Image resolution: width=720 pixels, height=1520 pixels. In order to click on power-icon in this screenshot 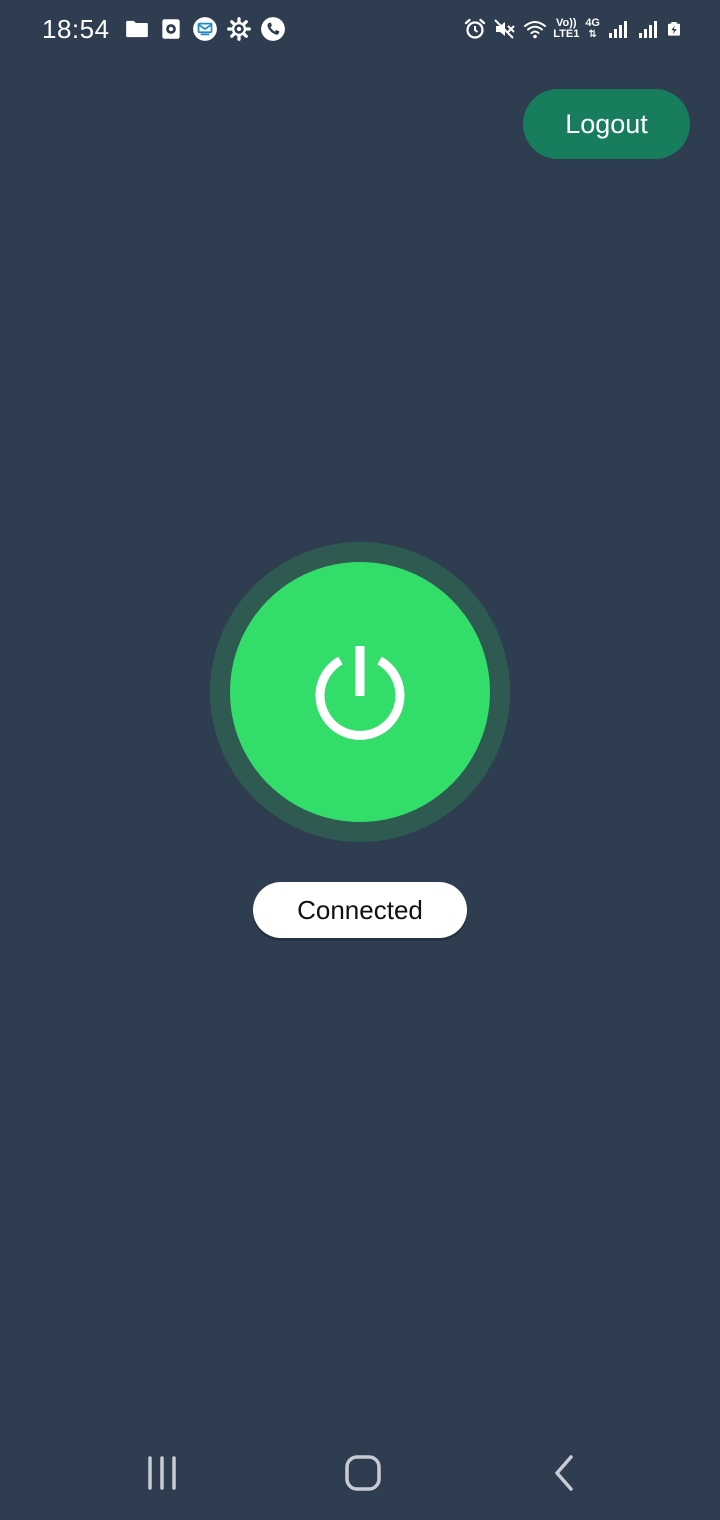, I will do `click(360, 693)`.